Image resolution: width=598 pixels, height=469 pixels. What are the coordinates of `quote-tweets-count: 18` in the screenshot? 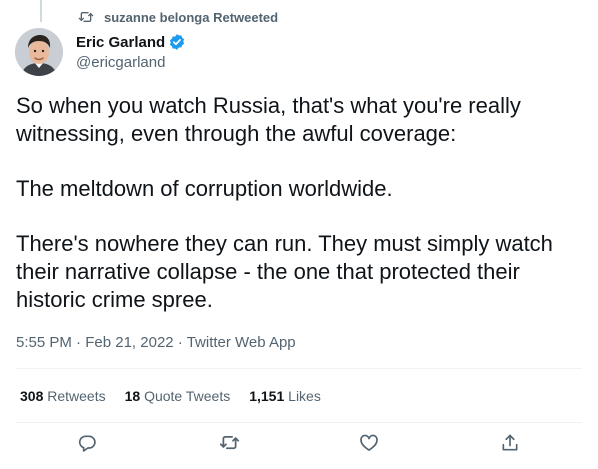 It's located at (132, 396).